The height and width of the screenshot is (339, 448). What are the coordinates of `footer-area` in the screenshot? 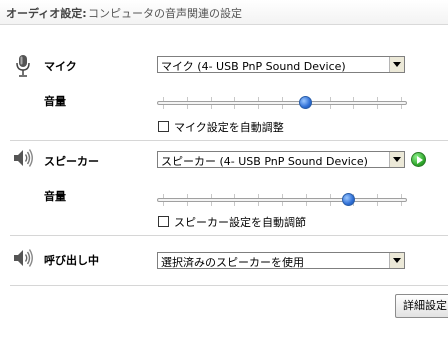 It's located at (224, 332).